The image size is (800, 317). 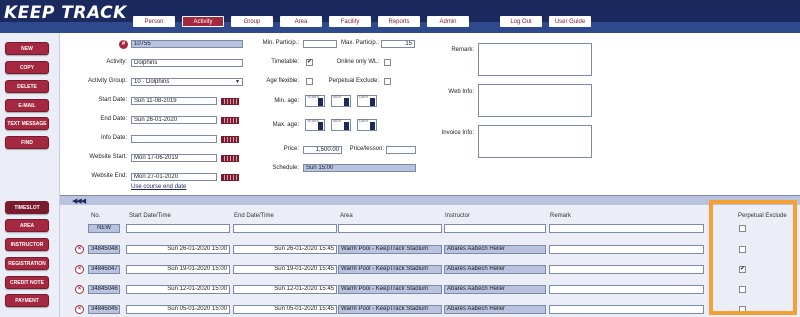 What do you see at coordinates (535, 100) in the screenshot?
I see `web-info-textarea` at bounding box center [535, 100].